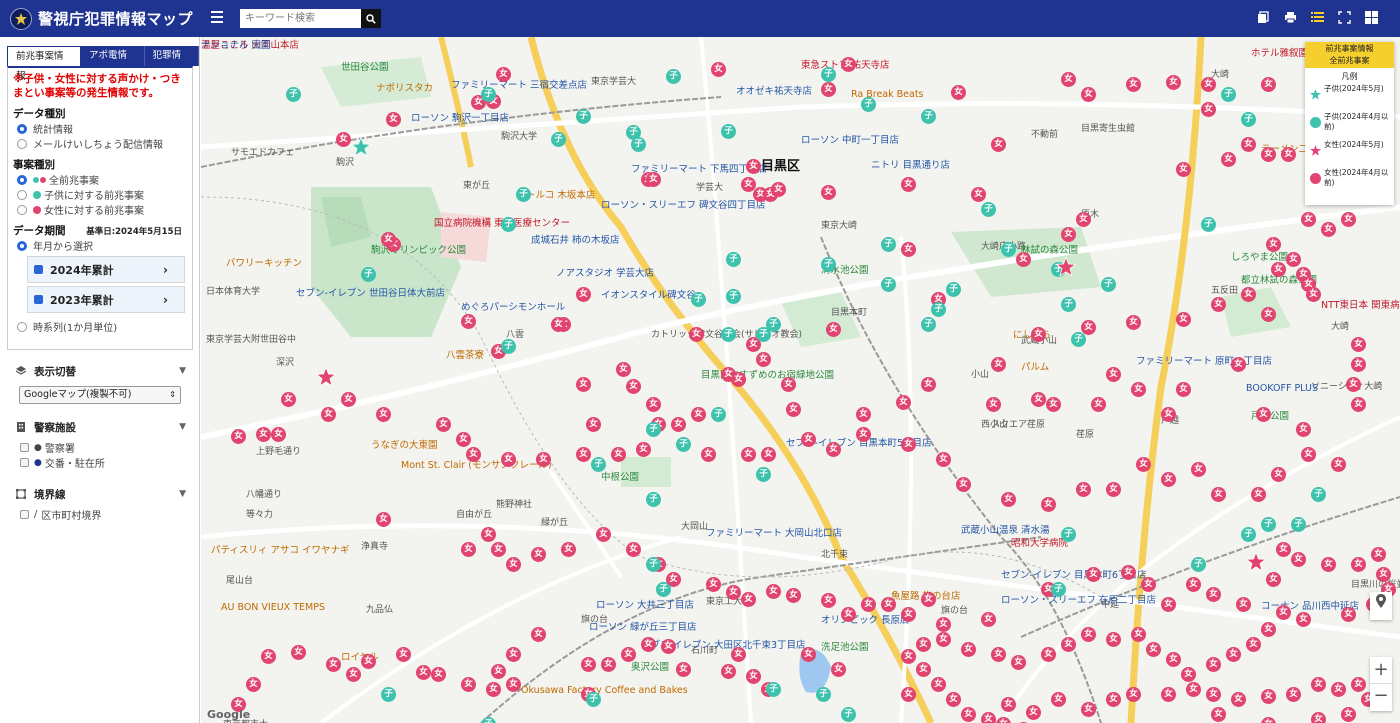 This screenshot has width=1400, height=723. Describe the element at coordinates (110, 447) in the screenshot. I see `police-station-check: ● 警察署` at that location.